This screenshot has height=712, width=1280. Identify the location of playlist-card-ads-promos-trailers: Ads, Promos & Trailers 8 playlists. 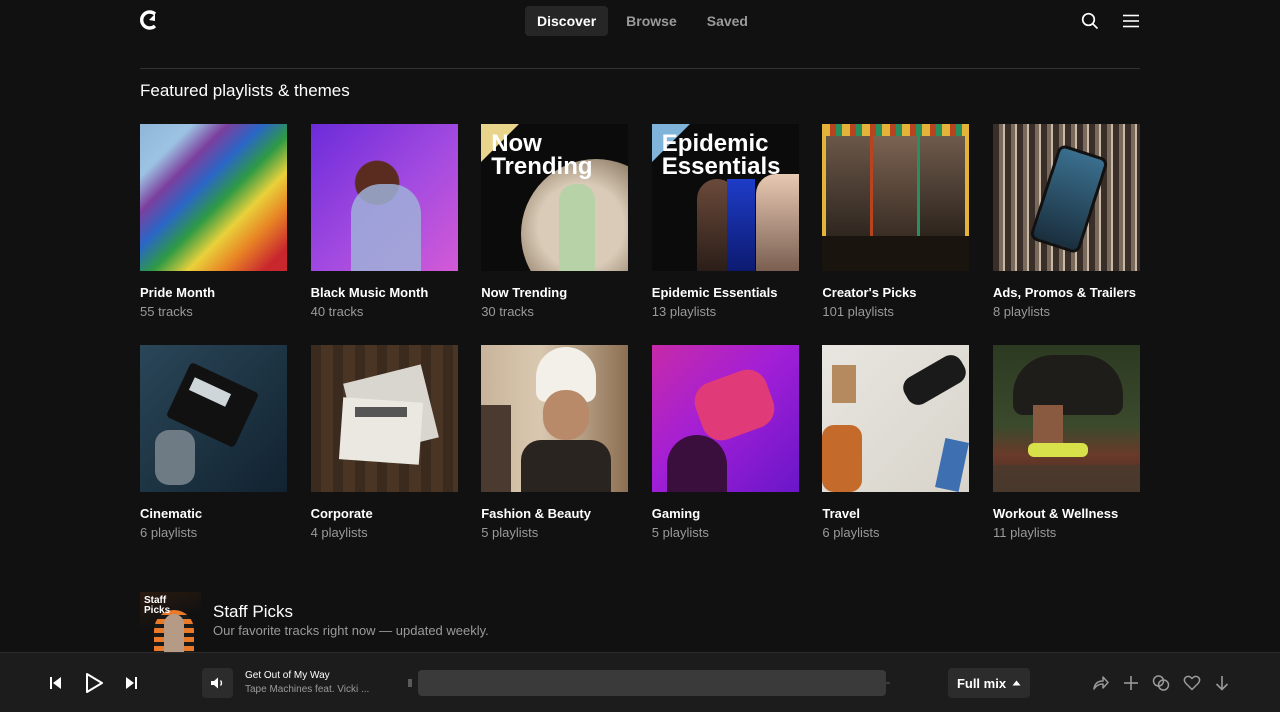
(1066, 221).